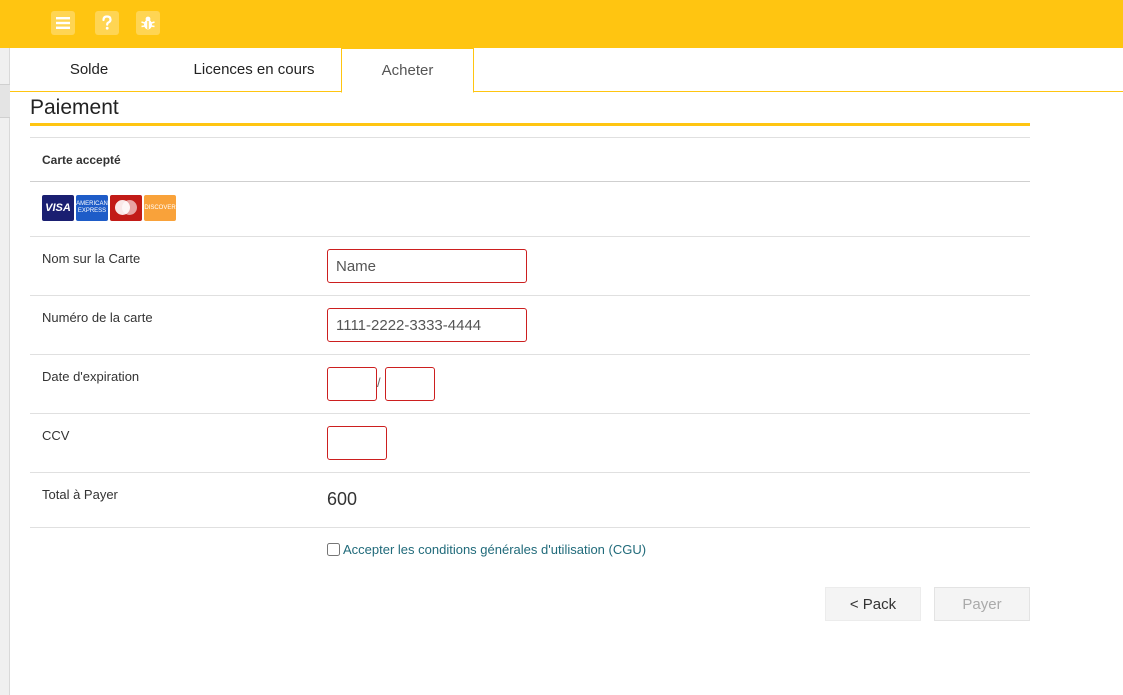 Image resolution: width=1123 pixels, height=695 pixels. Describe the element at coordinates (530, 124) in the screenshot. I see `title-underline` at that location.